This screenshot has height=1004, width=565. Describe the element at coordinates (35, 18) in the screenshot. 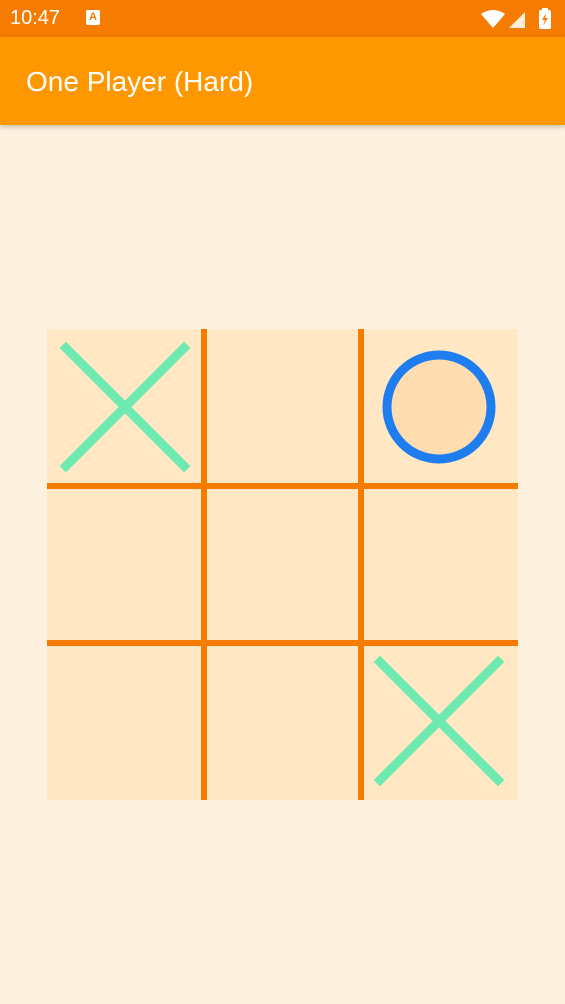

I see `status-time: 10:47` at that location.